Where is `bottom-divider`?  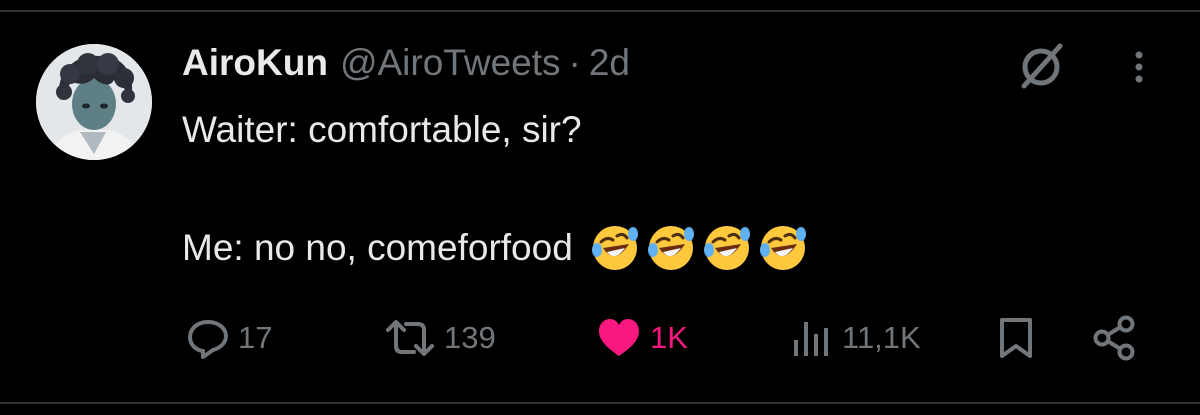
bottom-divider is located at coordinates (600, 403).